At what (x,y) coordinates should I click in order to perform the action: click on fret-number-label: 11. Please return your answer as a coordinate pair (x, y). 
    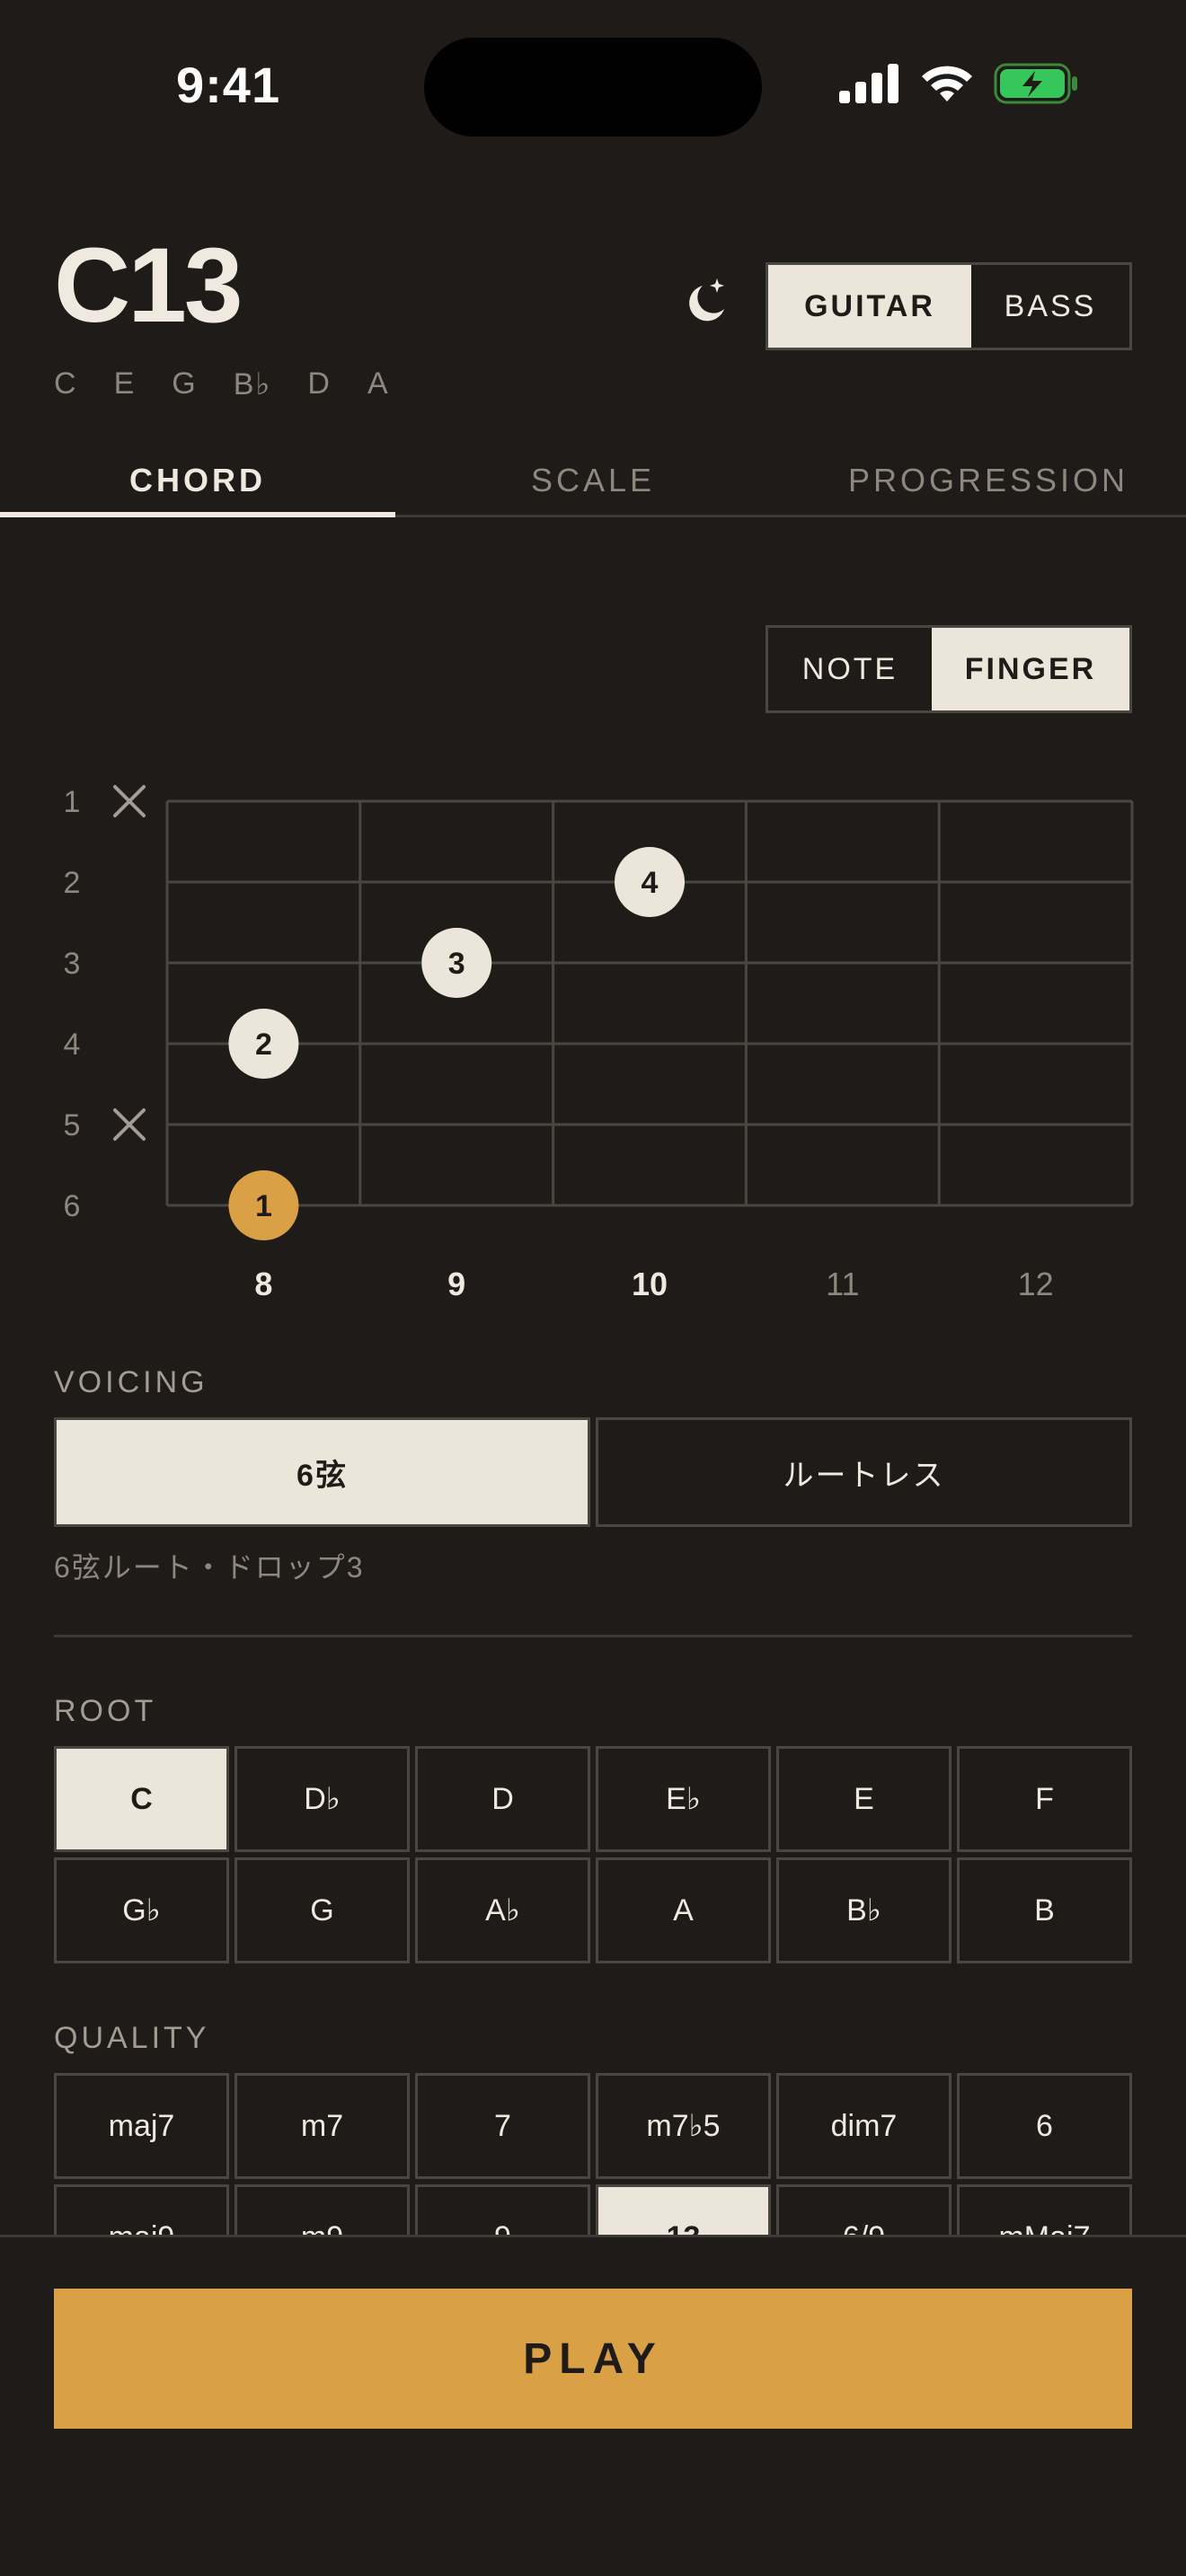
    Looking at the image, I should click on (842, 1284).